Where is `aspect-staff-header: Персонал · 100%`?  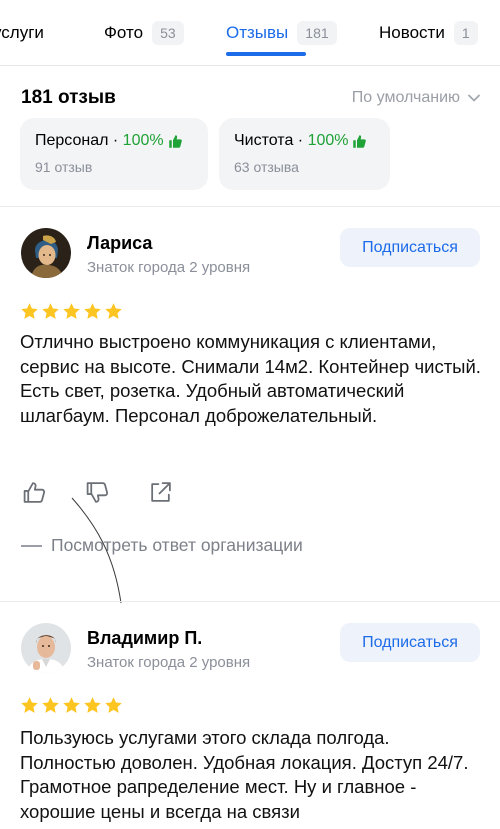 aspect-staff-header: Персонал · 100% is located at coordinates (114, 141).